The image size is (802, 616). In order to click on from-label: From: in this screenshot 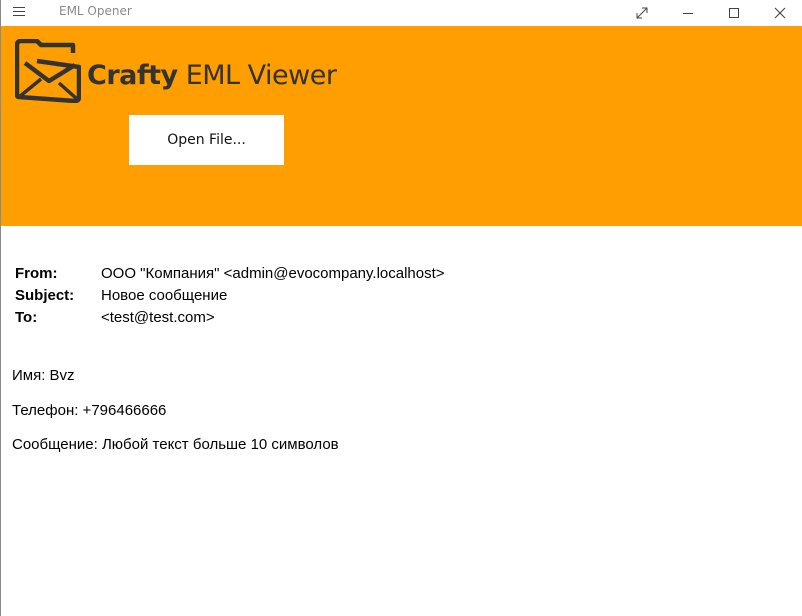, I will do `click(36, 273)`.